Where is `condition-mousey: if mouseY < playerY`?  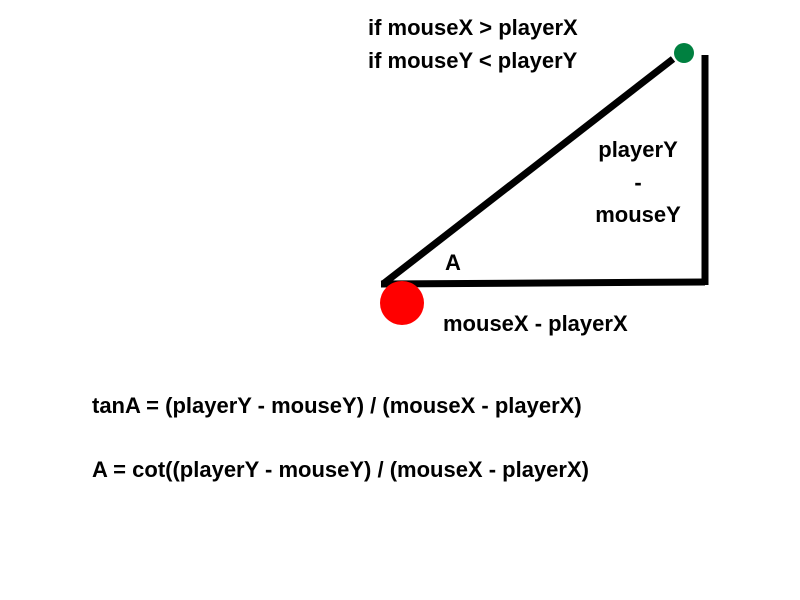 condition-mousey: if mouseY < playerY is located at coordinates (473, 60).